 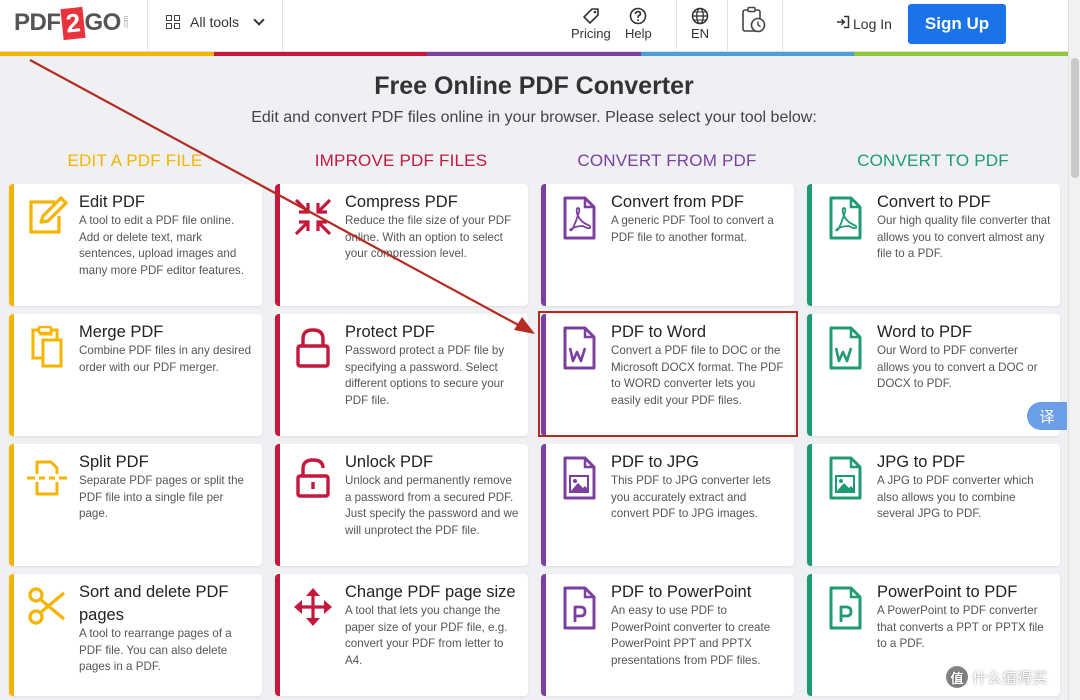 I want to click on scissors-icon, so click(x=47, y=609).